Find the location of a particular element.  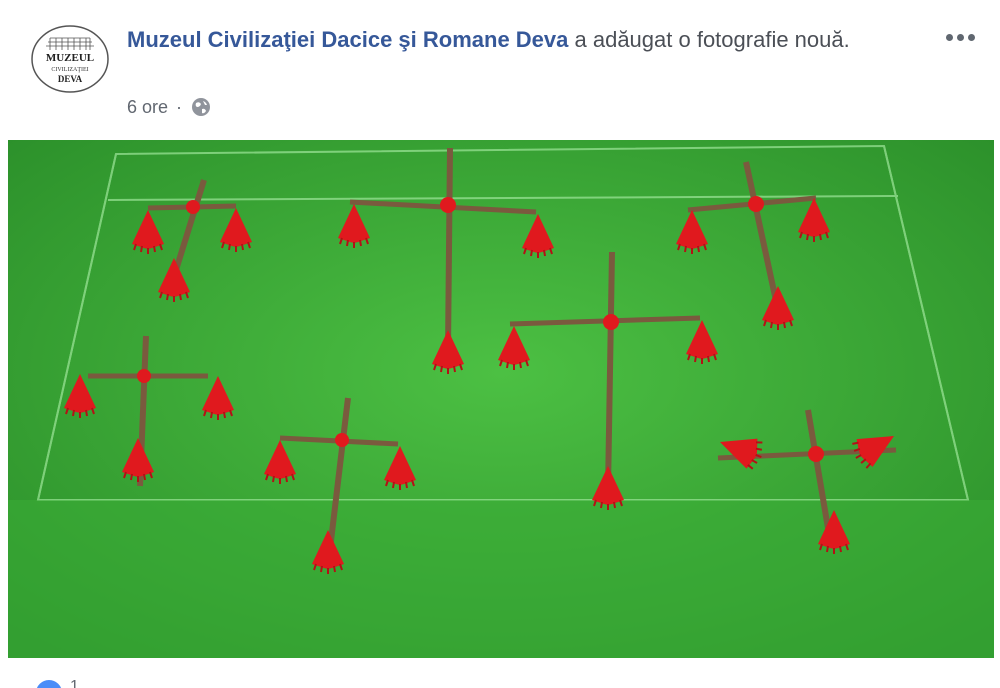

post-meta: 6 ore · is located at coordinates (169, 107).